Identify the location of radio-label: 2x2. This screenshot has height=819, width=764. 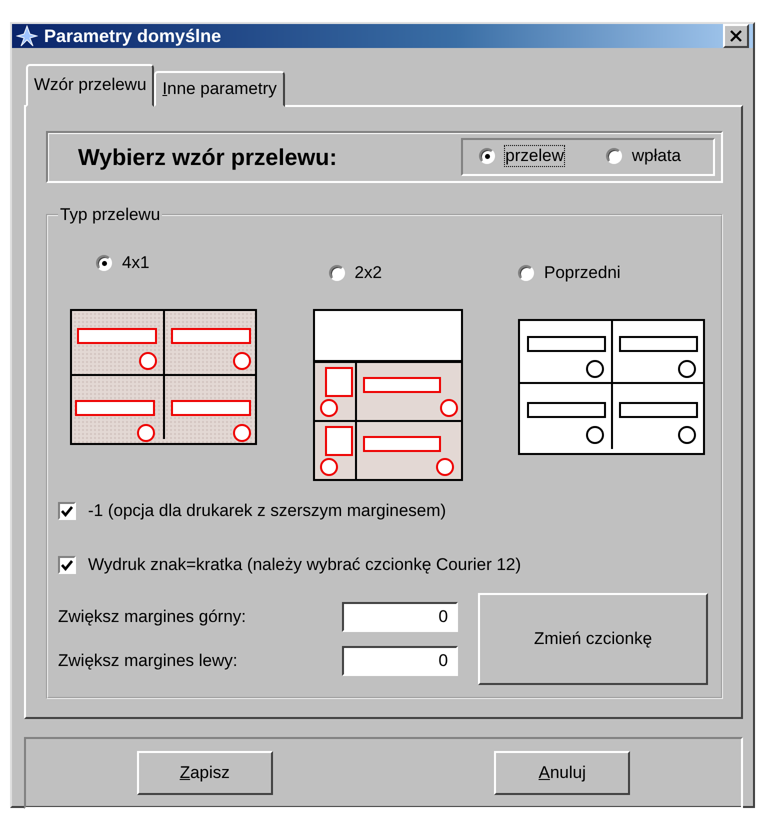
(368, 273).